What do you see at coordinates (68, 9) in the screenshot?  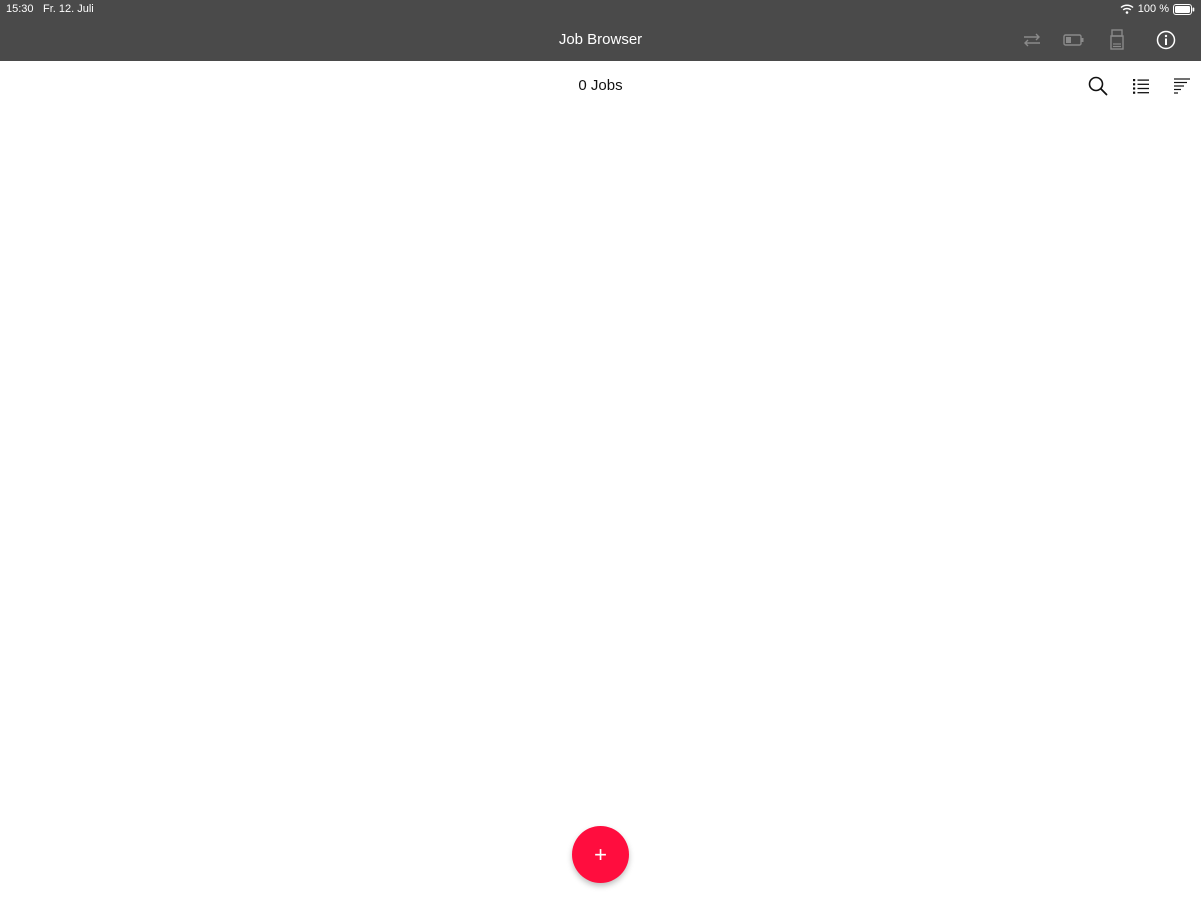 I see `status-date: Fr. 12. Juli` at bounding box center [68, 9].